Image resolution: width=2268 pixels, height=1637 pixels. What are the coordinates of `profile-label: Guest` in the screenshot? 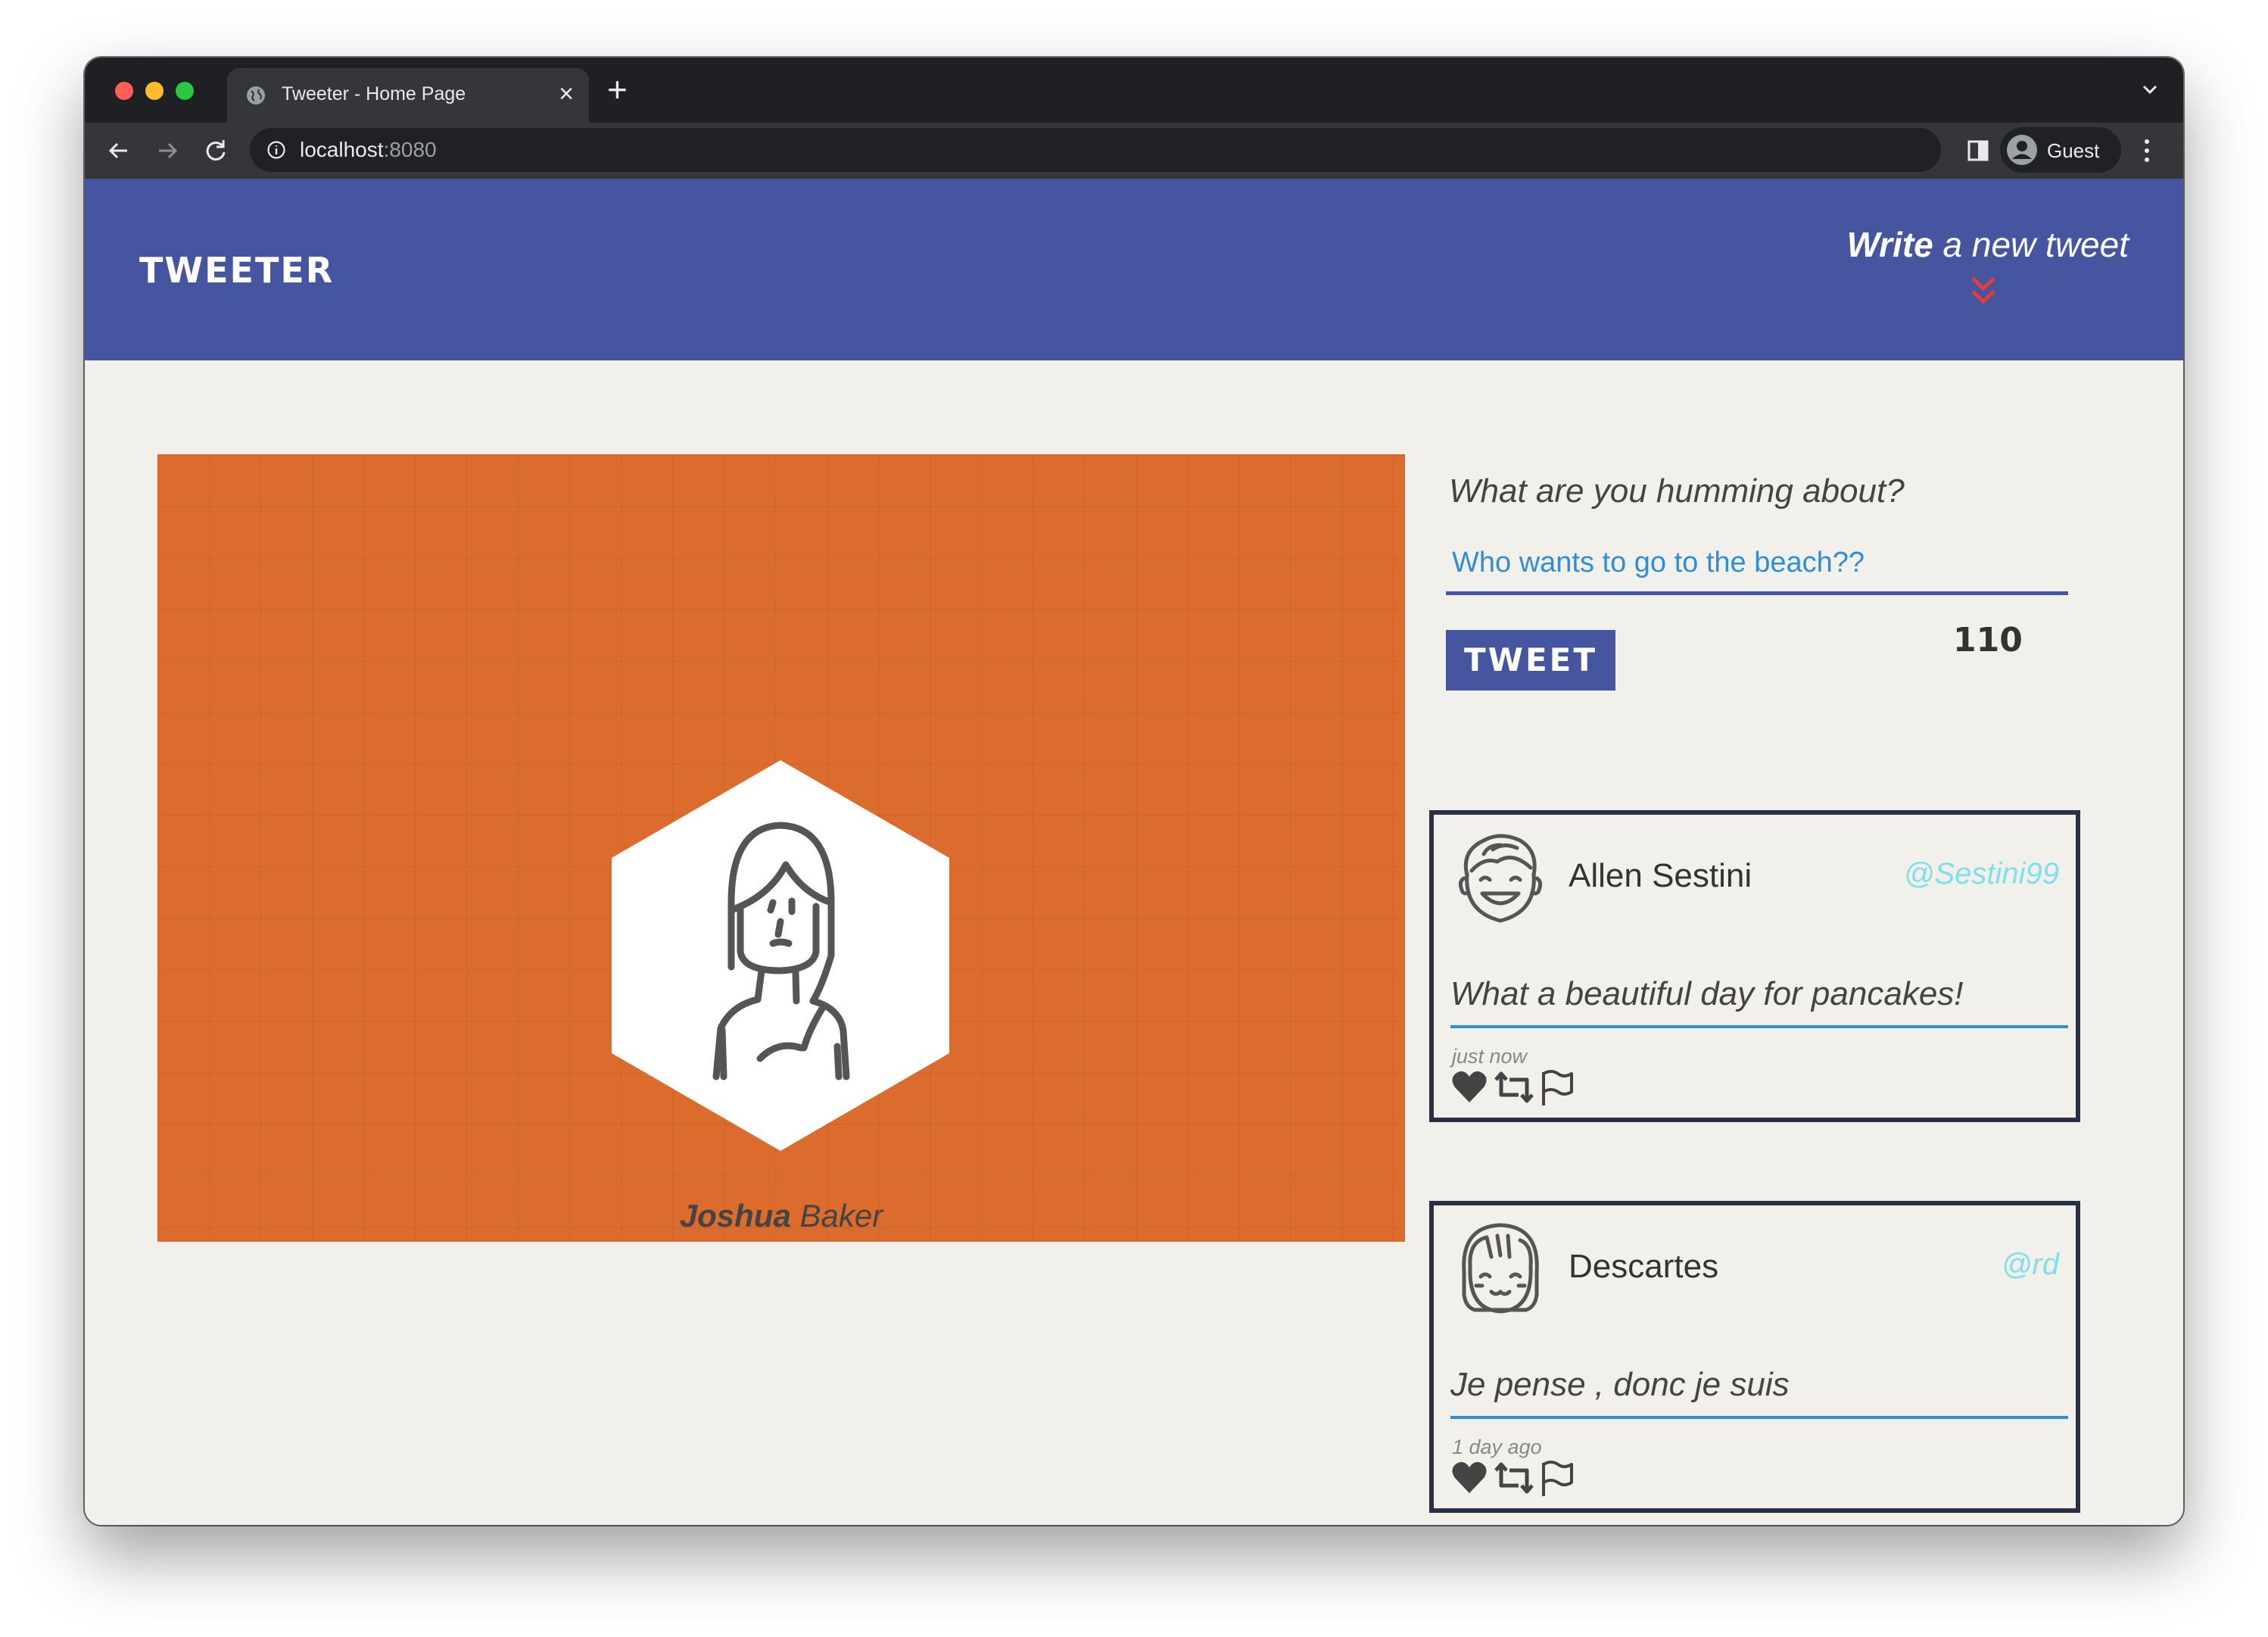 It's located at (2073, 150).